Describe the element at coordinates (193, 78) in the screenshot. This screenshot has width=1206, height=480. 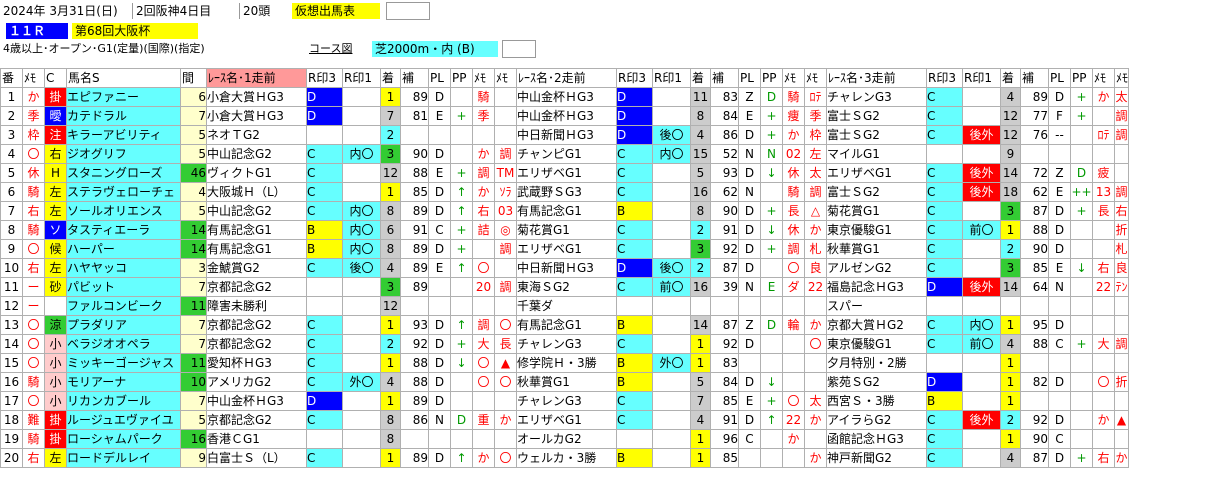
I see `col-header: 間` at that location.